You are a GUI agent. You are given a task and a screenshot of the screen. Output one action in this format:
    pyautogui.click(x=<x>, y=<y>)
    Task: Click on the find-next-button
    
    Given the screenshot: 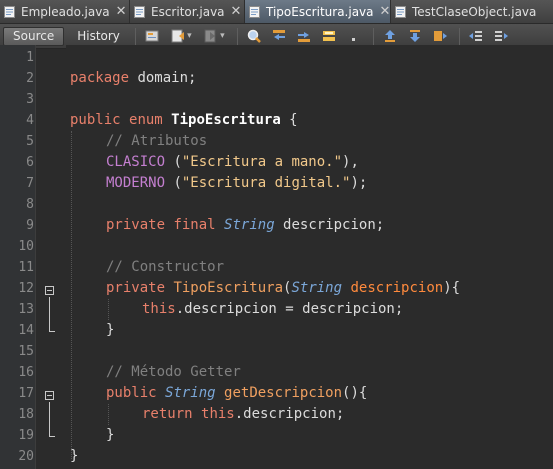 What is the action you would take?
    pyautogui.click(x=304, y=36)
    